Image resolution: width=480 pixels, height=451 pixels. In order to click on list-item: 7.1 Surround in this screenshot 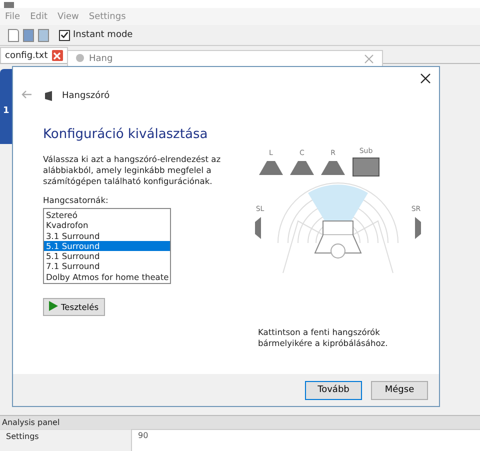, I will do `click(107, 266)`.